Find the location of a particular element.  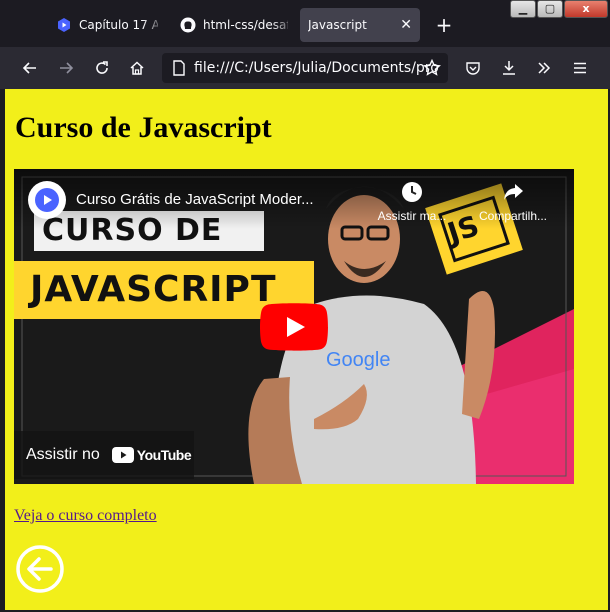

navigation-toolbar: file:///C:/Users/Julia/Documents/pro is located at coordinates (305, 68).